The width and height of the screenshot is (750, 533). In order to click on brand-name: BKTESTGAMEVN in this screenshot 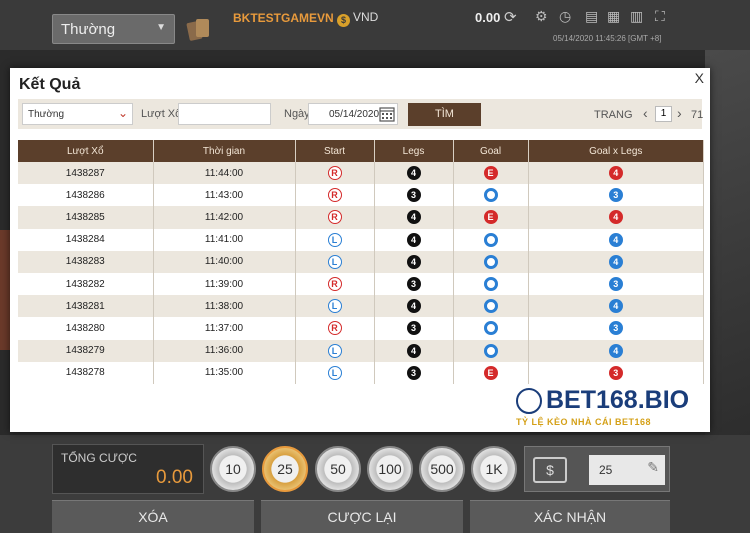, I will do `click(283, 18)`.